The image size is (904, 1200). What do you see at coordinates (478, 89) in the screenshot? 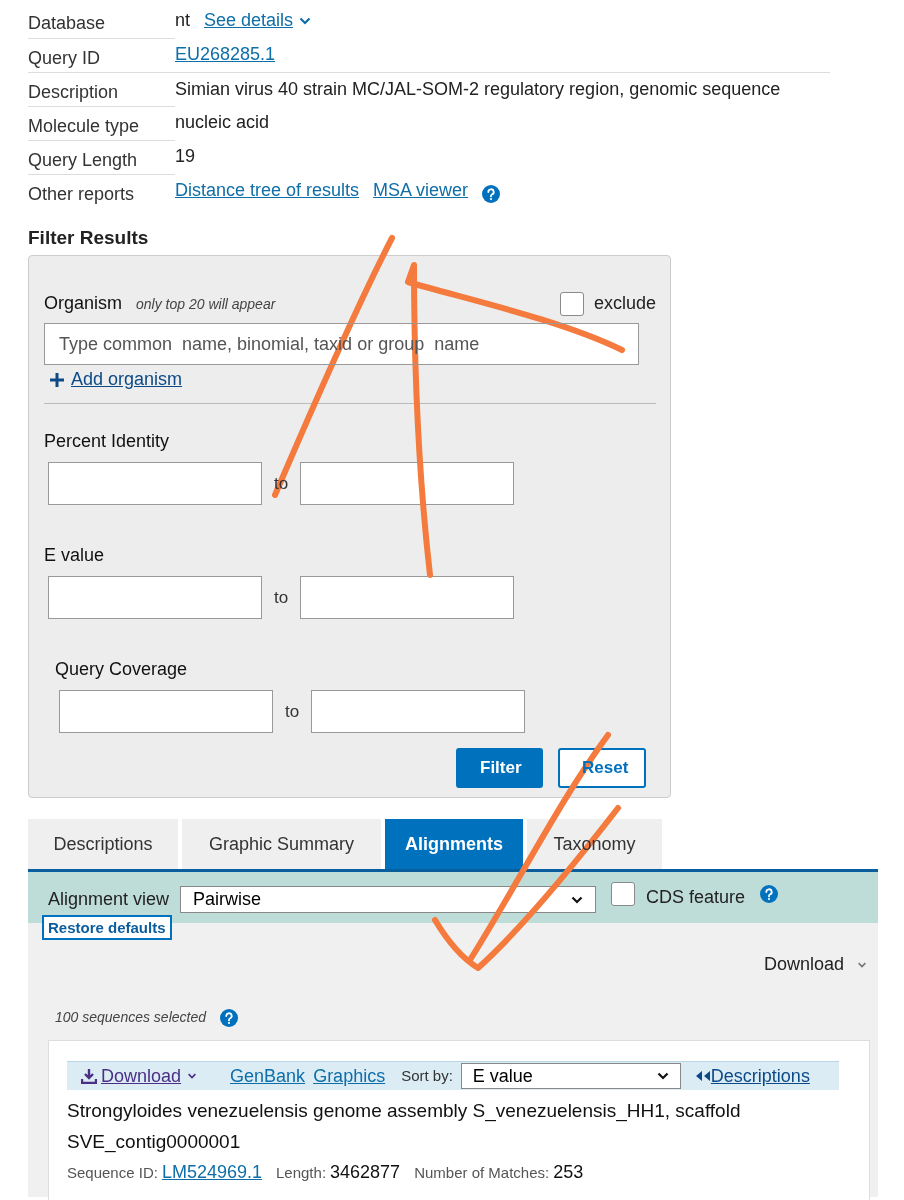
I see `field-value: Simian virus 40 strain MC/JAL-SOM-2 regulatory region, genomic sequence` at bounding box center [478, 89].